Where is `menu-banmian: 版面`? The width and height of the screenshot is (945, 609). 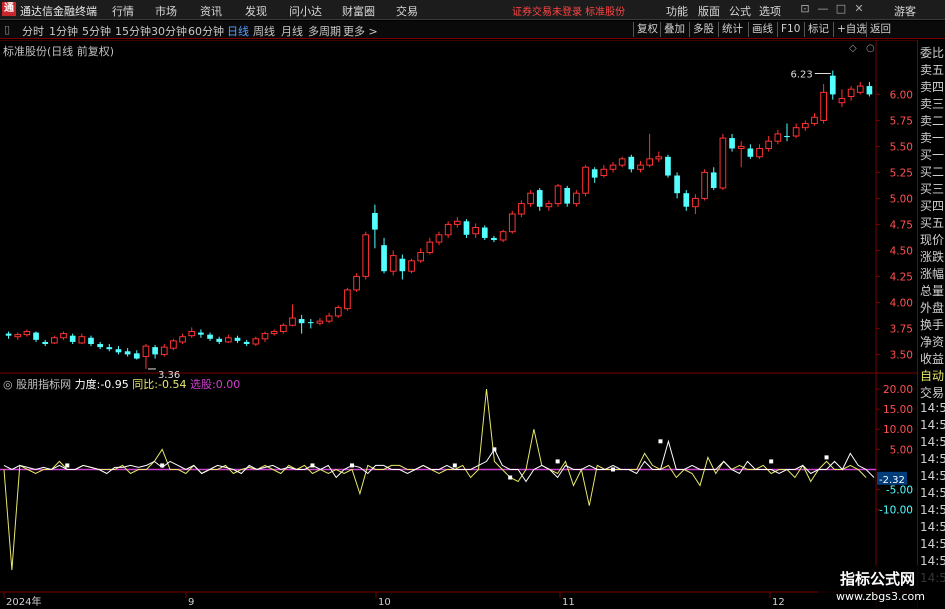 menu-banmian: 版面 is located at coordinates (709, 11).